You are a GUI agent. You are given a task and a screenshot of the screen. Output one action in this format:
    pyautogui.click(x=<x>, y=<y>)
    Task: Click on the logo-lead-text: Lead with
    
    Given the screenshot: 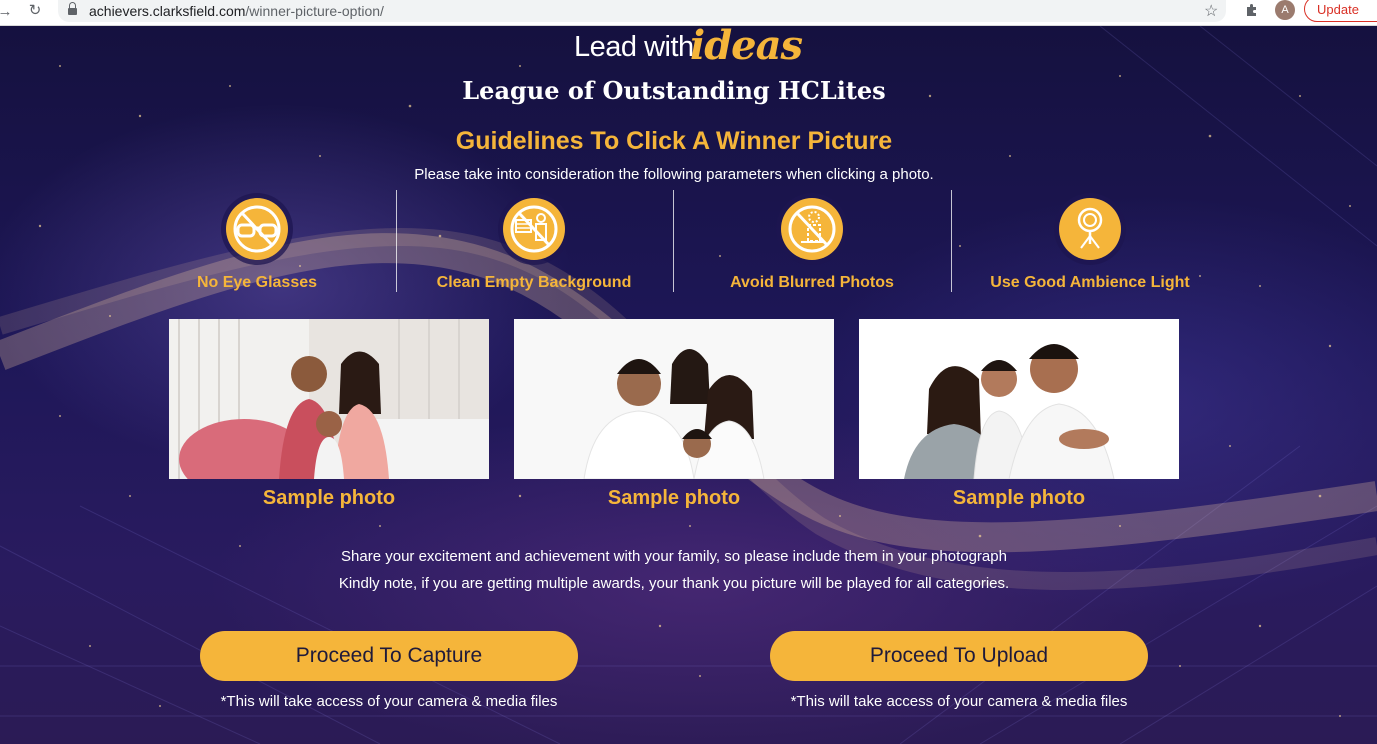 What is the action you would take?
    pyautogui.click(x=634, y=47)
    